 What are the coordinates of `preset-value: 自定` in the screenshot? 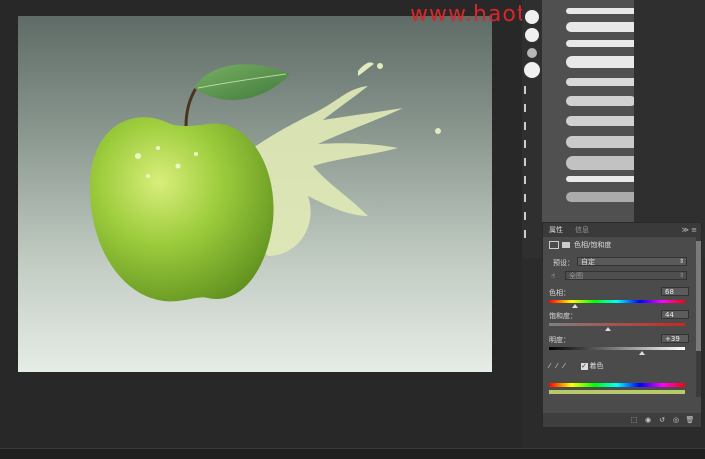 It's located at (588, 261).